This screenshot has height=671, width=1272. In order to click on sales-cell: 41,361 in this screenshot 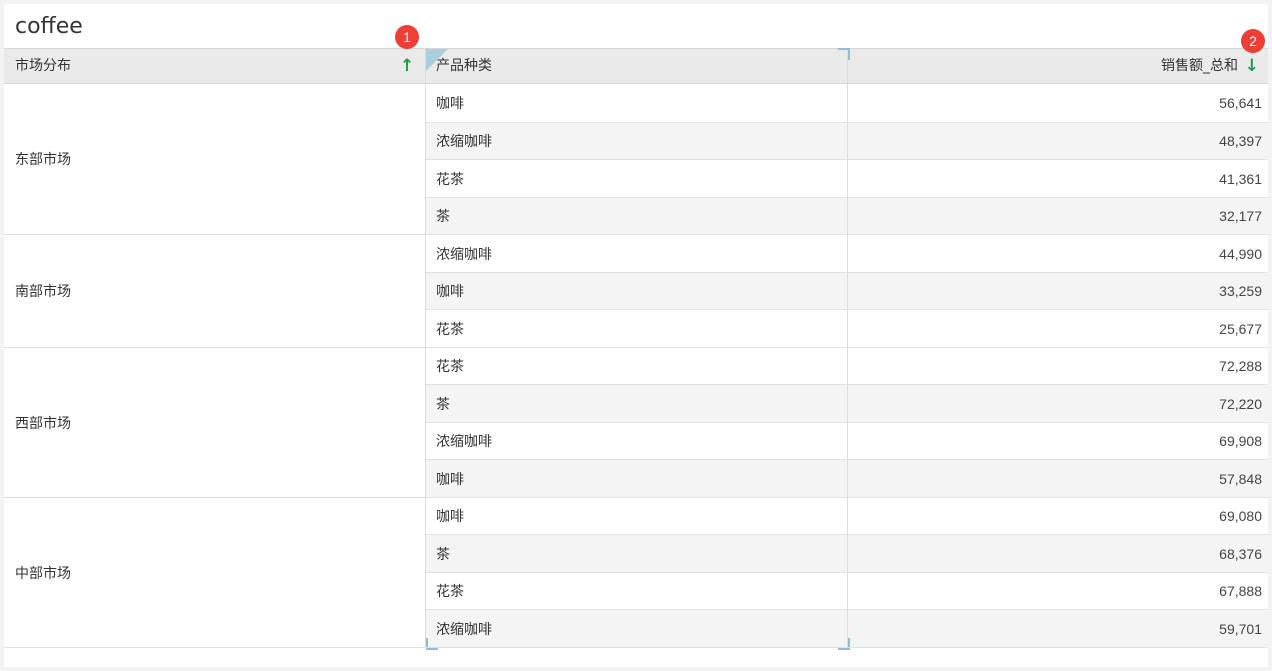, I will do `click(1058, 178)`.